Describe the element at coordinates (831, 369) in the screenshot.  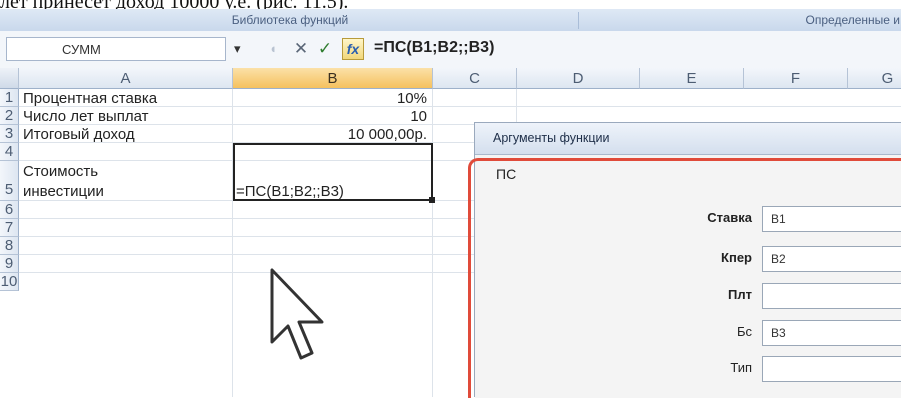
I see `arg-input-type` at that location.